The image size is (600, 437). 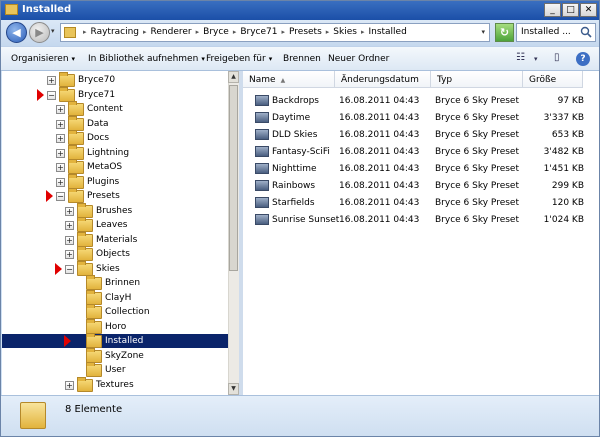 I want to click on tree-item: + Lightning, so click(x=115, y=152).